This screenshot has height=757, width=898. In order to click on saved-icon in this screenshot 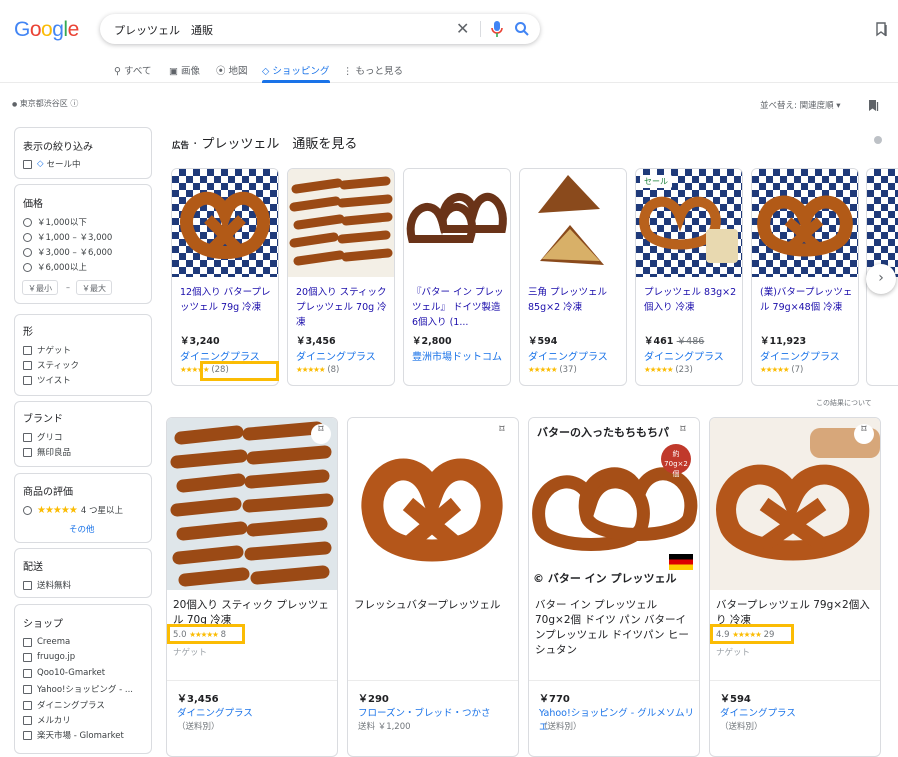, I will do `click(882, 29)`.